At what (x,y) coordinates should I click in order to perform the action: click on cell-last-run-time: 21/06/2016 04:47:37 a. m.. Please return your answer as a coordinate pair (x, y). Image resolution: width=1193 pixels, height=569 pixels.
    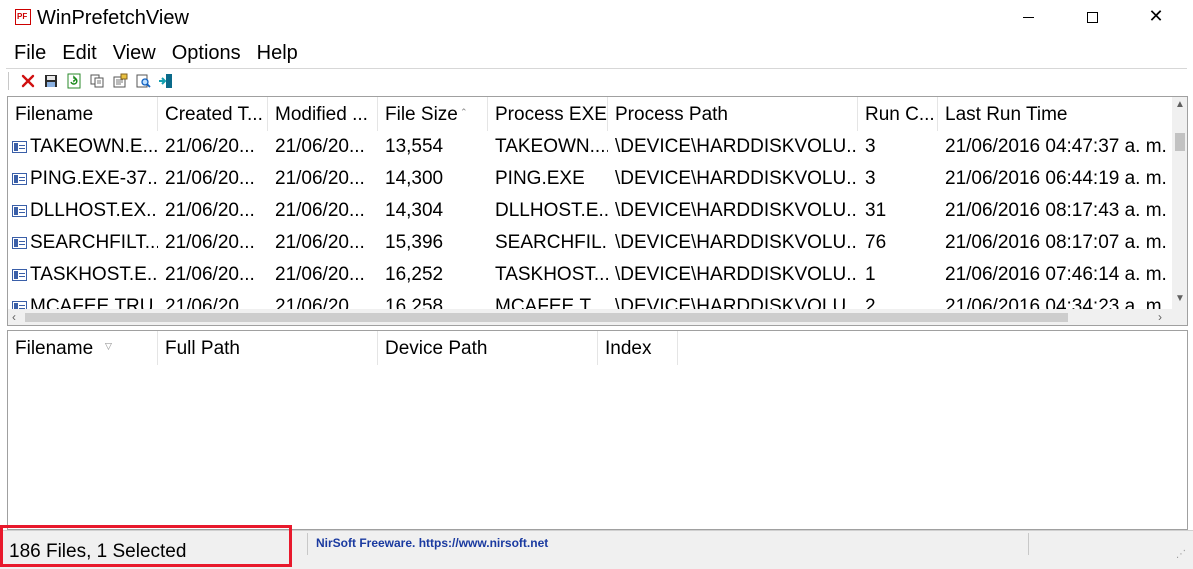
    Looking at the image, I should click on (1056, 146).